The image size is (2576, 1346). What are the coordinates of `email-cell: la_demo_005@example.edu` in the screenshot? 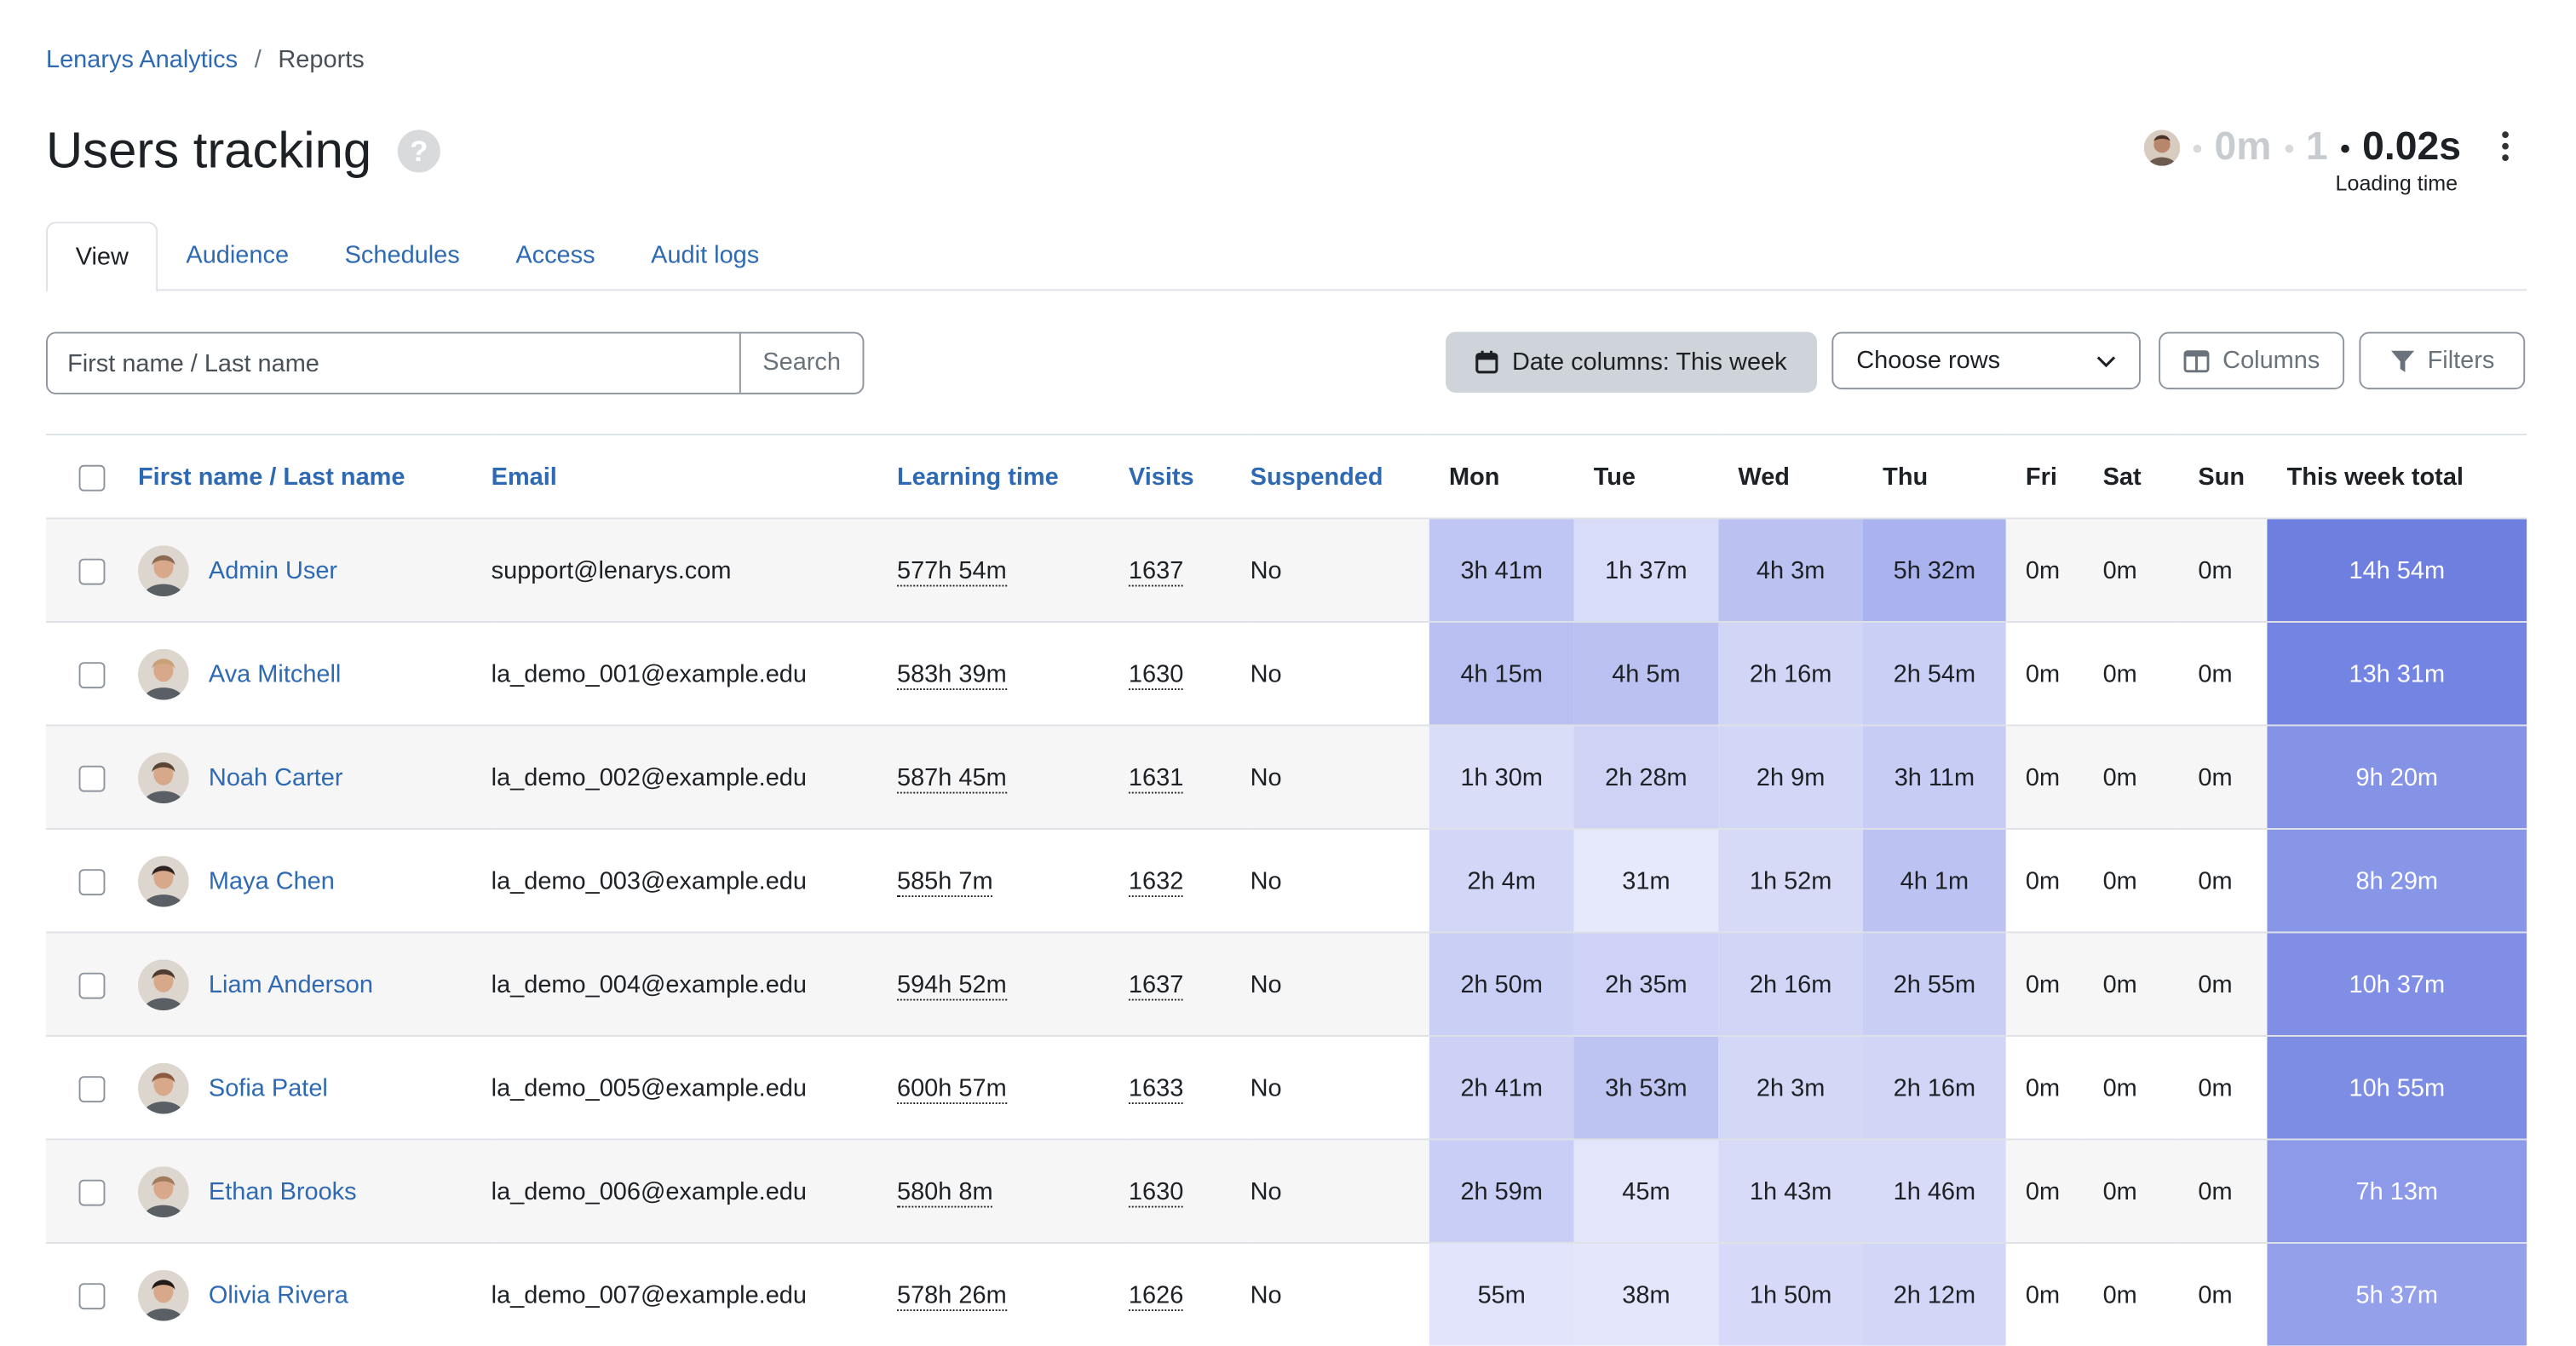 It's located at (694, 1087).